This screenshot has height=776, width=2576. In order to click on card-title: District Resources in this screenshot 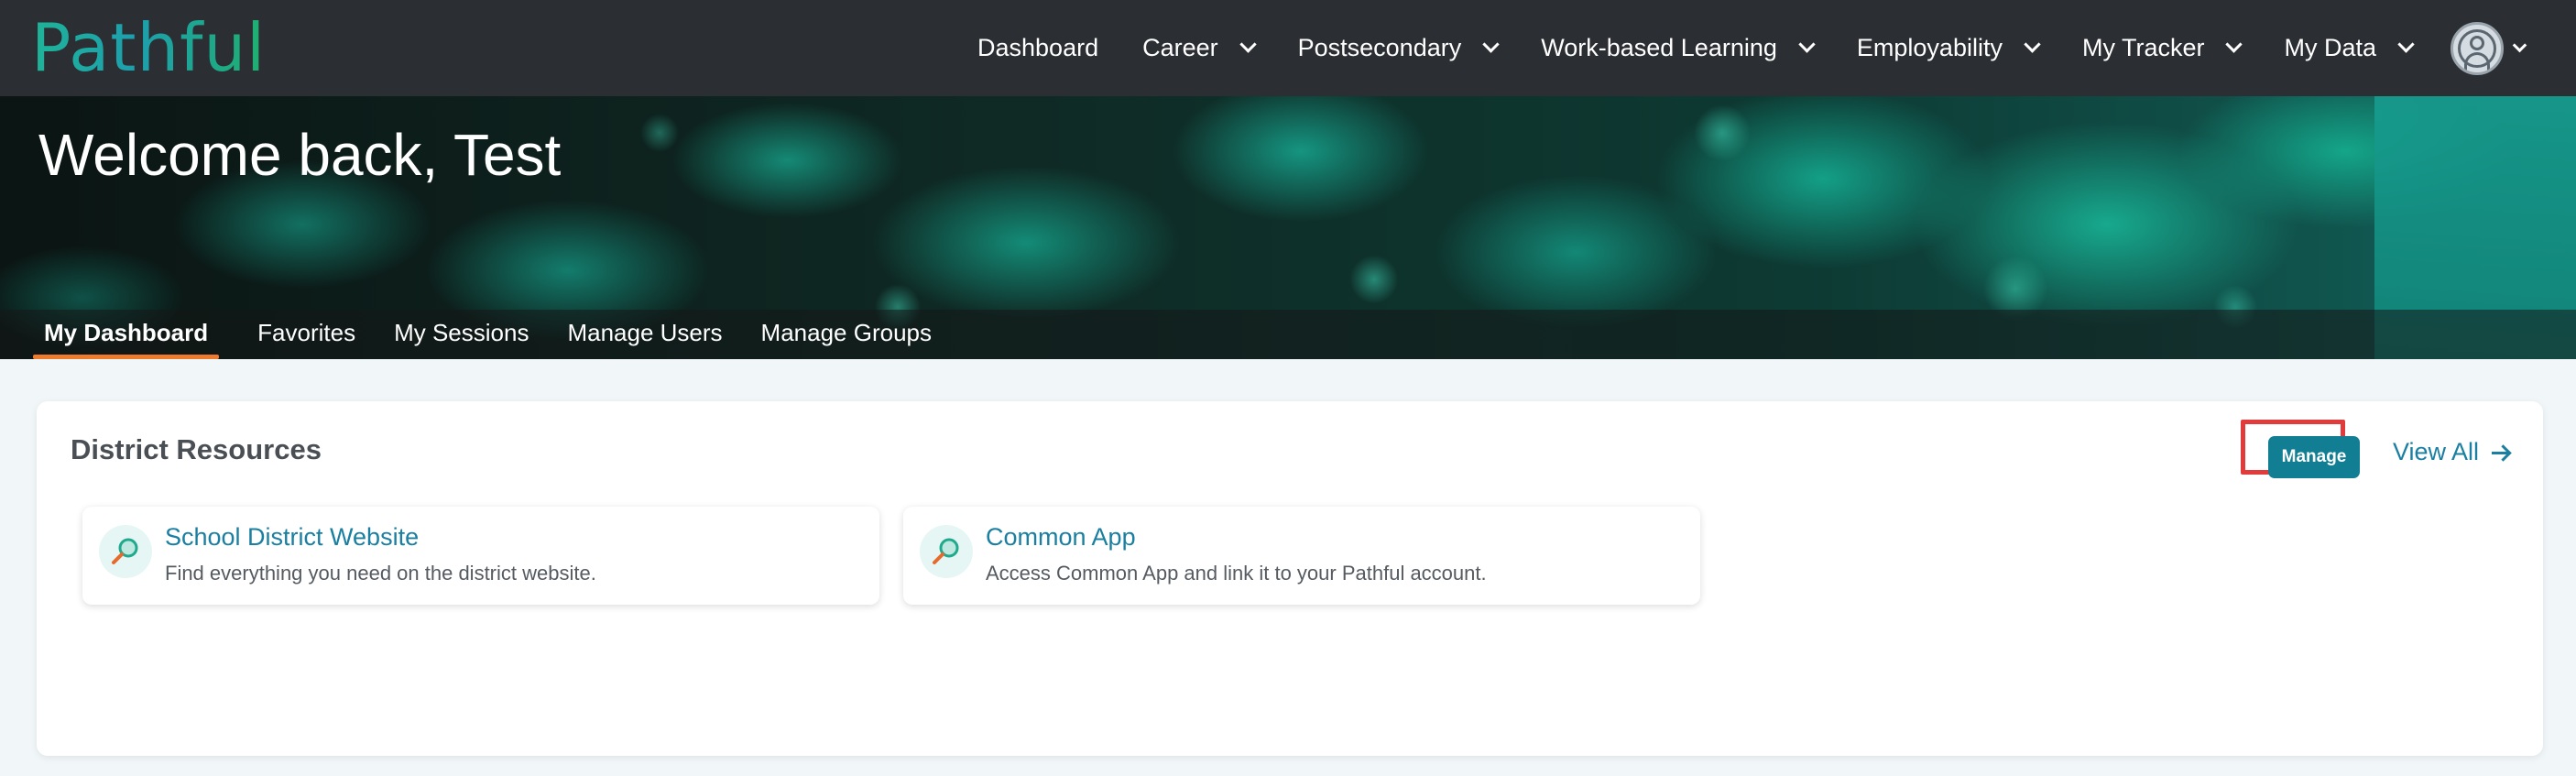, I will do `click(197, 449)`.